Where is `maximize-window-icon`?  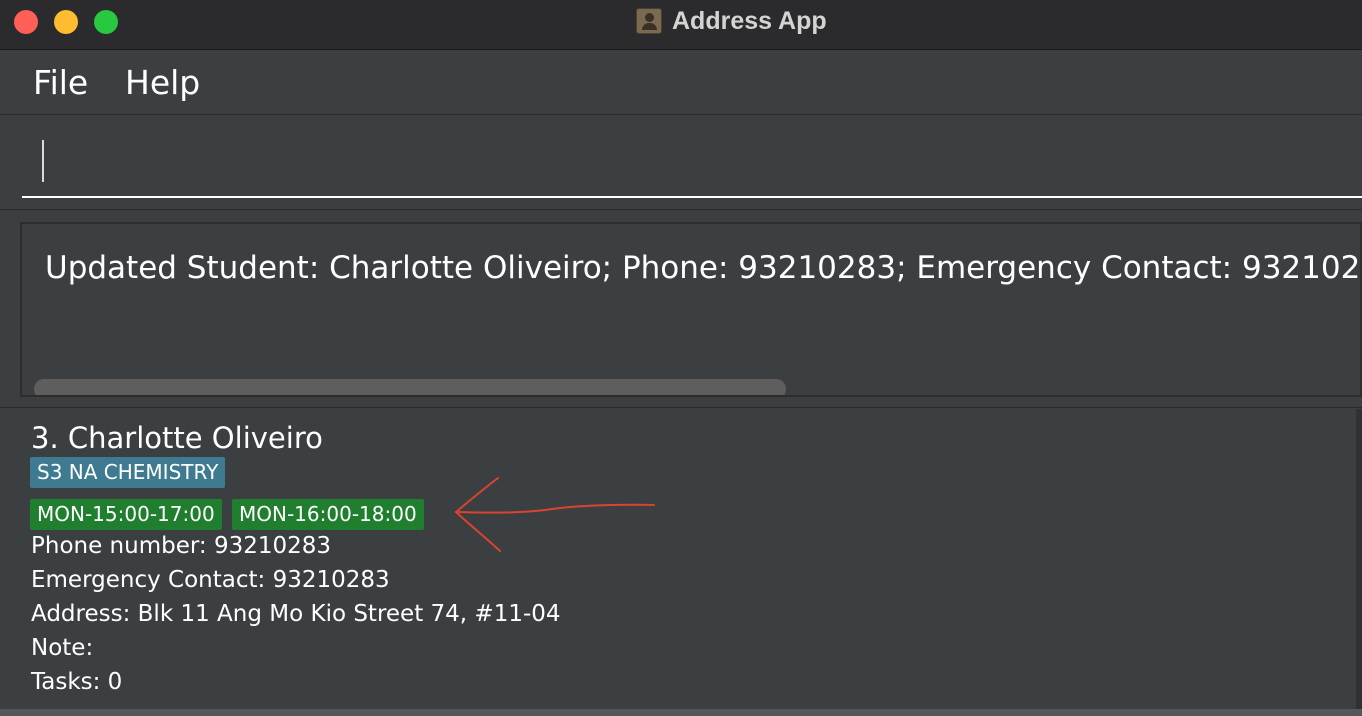 maximize-window-icon is located at coordinates (106, 22).